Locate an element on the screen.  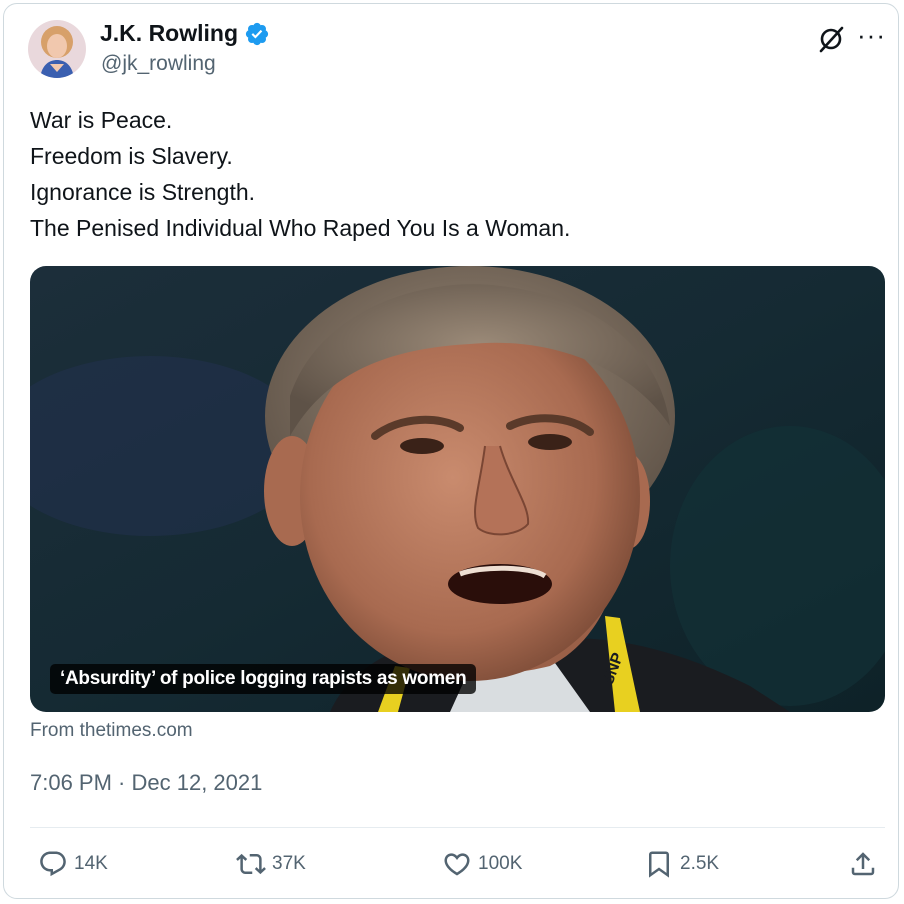
share-button is located at coordinates (863, 864).